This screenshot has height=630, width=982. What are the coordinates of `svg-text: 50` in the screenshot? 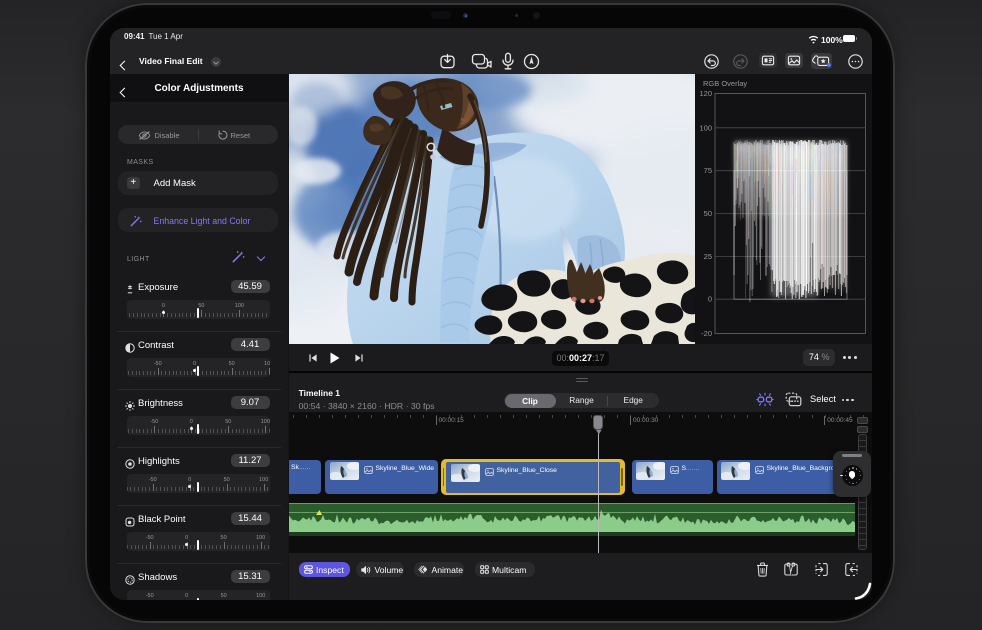 It's located at (708, 213).